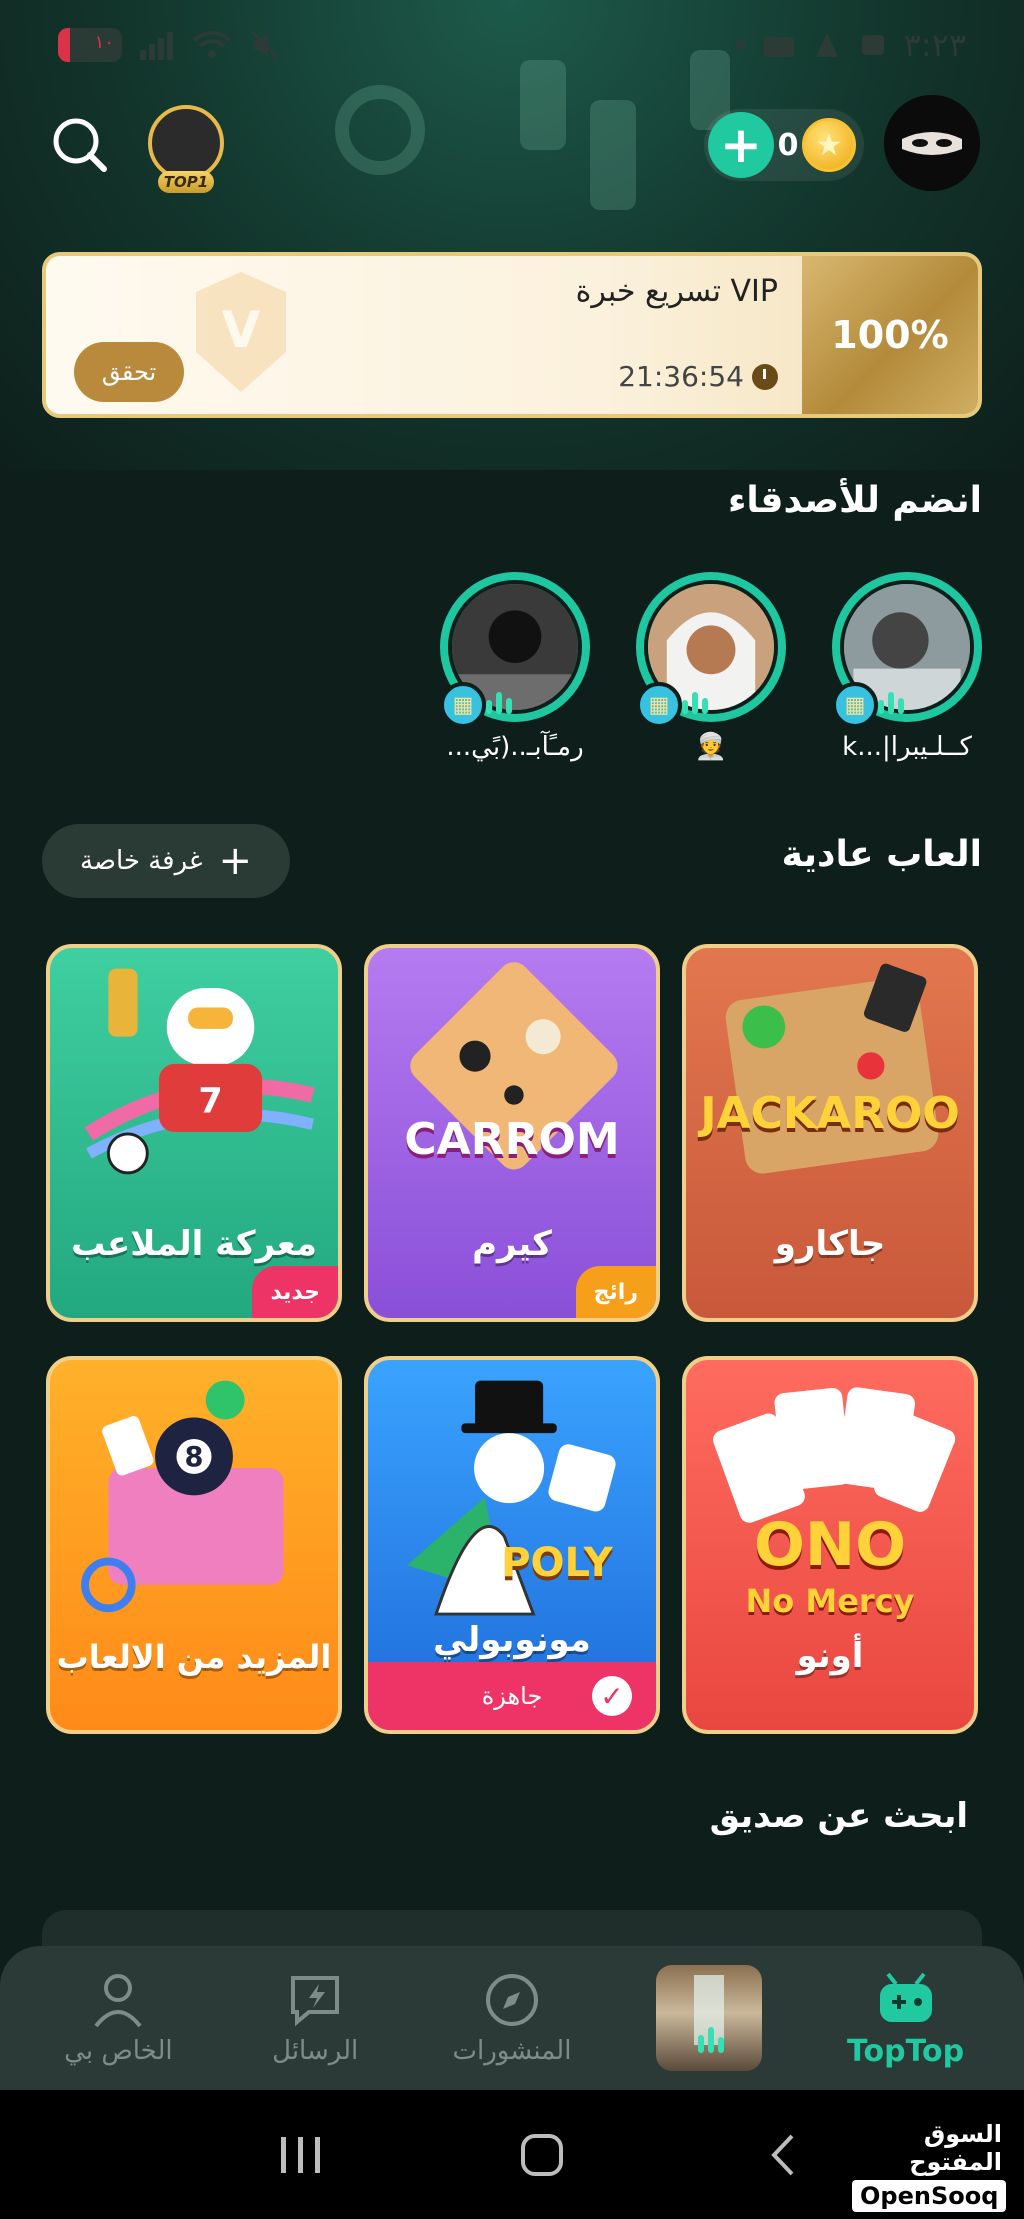 Image resolution: width=1024 pixels, height=2219 pixels. I want to click on nav-profile: الخاص بي, so click(118, 2018).